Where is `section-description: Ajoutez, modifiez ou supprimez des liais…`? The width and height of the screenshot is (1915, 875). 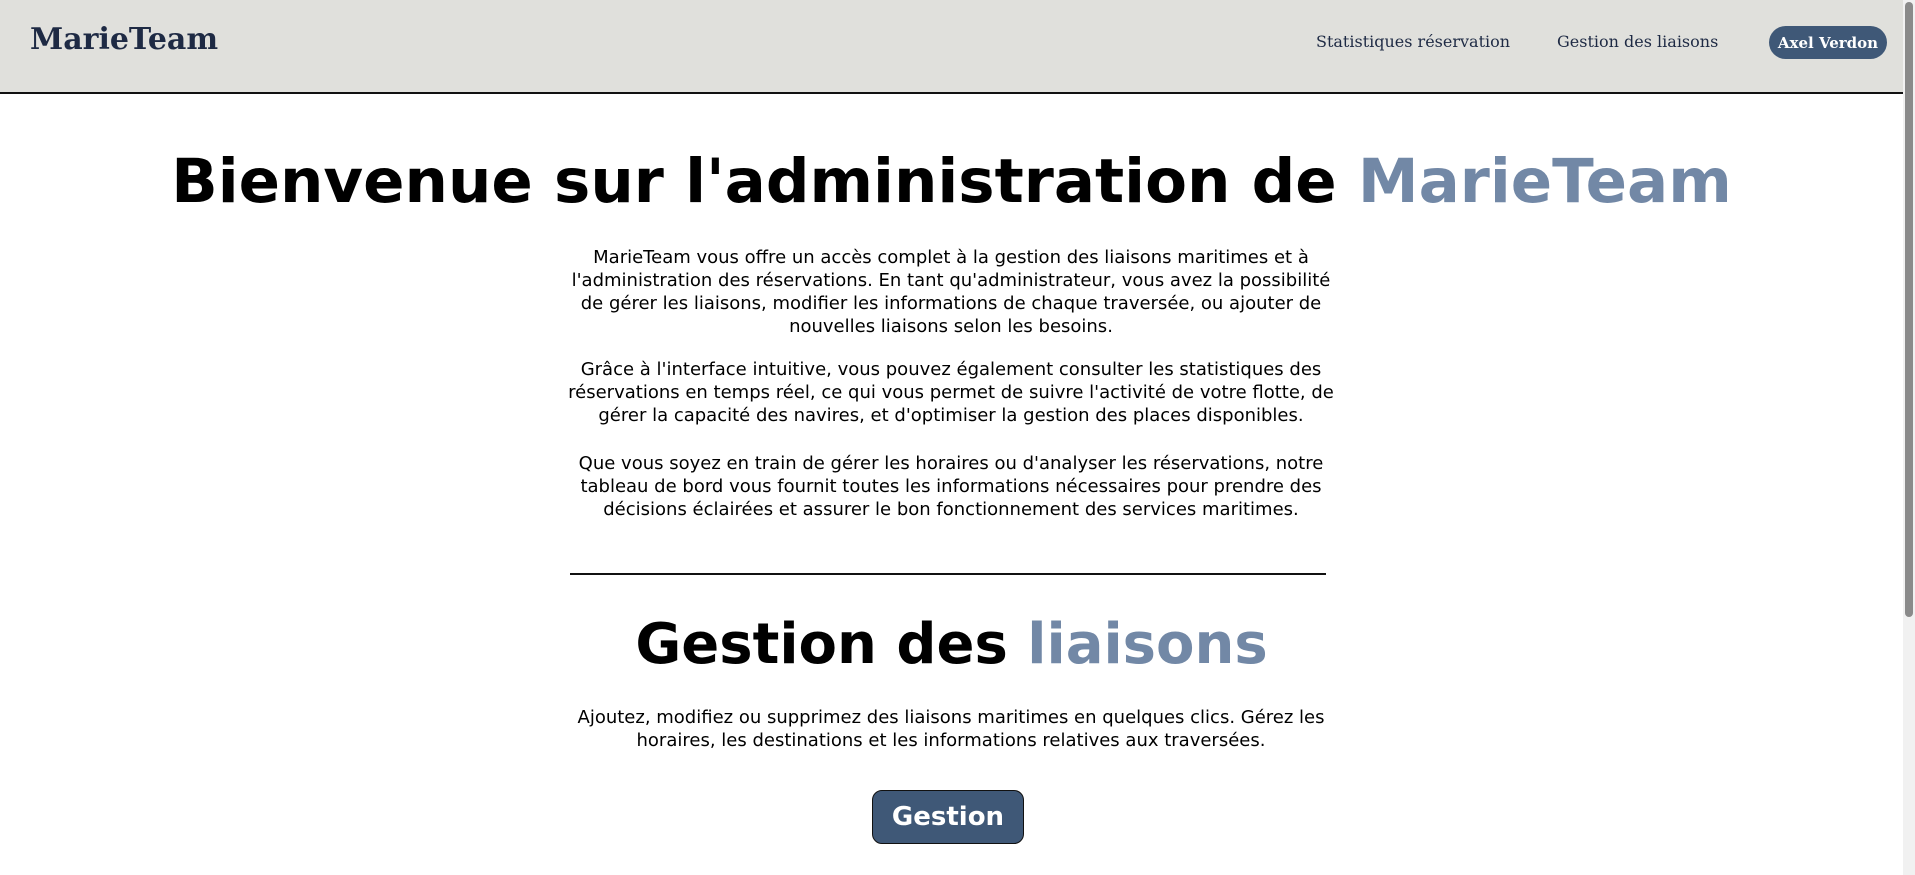
section-description: Ajoutez, modifiez ou supprimez des liais… is located at coordinates (951, 729).